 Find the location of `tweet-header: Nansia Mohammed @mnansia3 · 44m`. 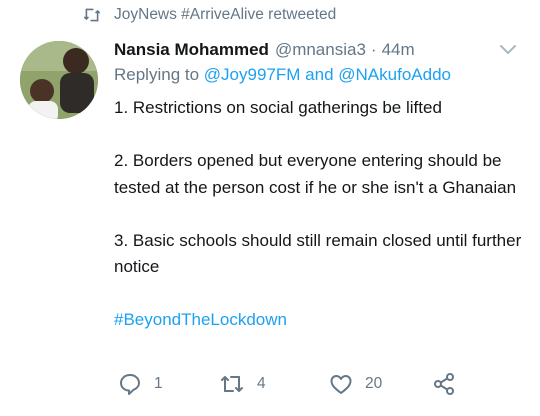

tweet-header: Nansia Mohammed @mnansia3 · 44m is located at coordinates (318, 50).